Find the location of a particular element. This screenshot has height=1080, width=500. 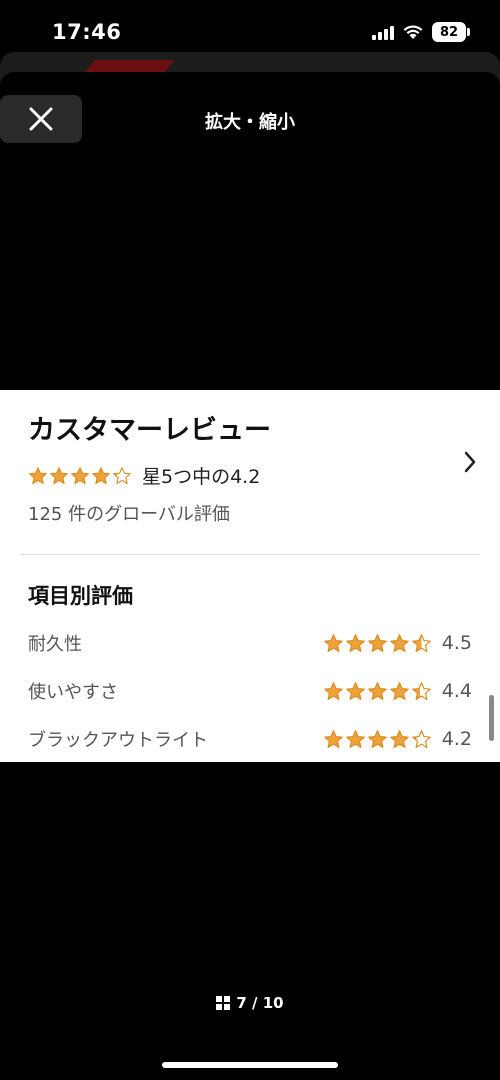

criteria-label: ブラックアウトライト is located at coordinates (118, 740).